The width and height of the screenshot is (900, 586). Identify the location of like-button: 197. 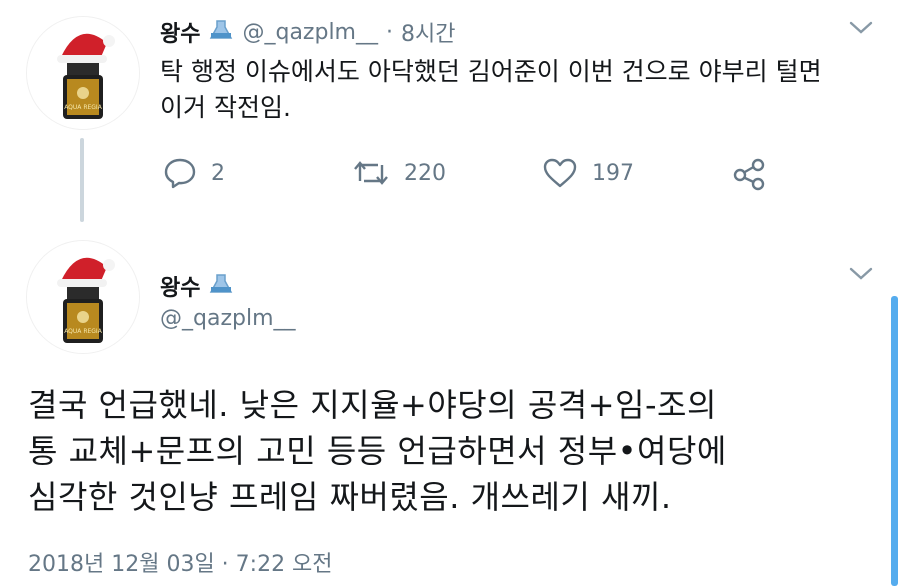
(588, 173).